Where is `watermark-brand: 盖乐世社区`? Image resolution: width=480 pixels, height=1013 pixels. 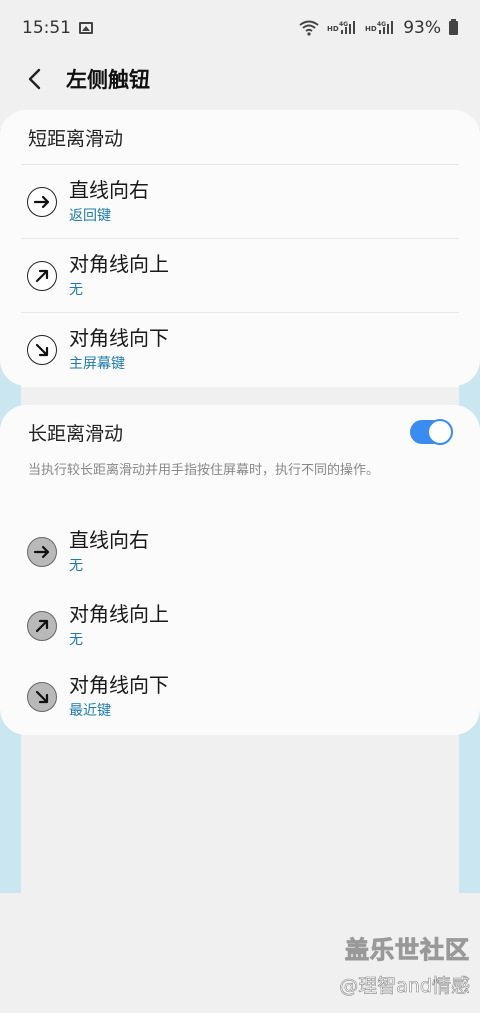
watermark-brand: 盖乐世社区 is located at coordinates (407, 950).